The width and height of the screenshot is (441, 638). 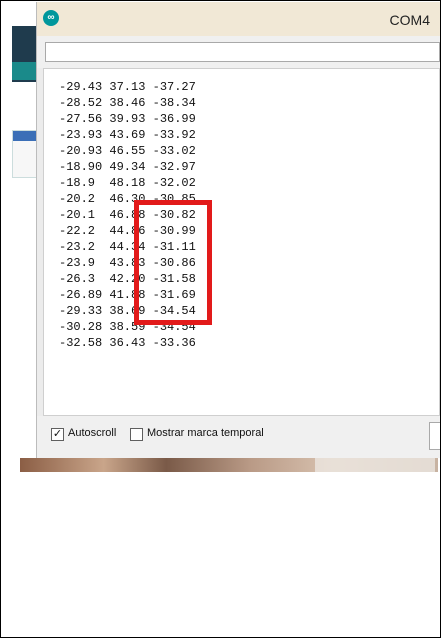 I want to click on line-ending-select, so click(x=434, y=436).